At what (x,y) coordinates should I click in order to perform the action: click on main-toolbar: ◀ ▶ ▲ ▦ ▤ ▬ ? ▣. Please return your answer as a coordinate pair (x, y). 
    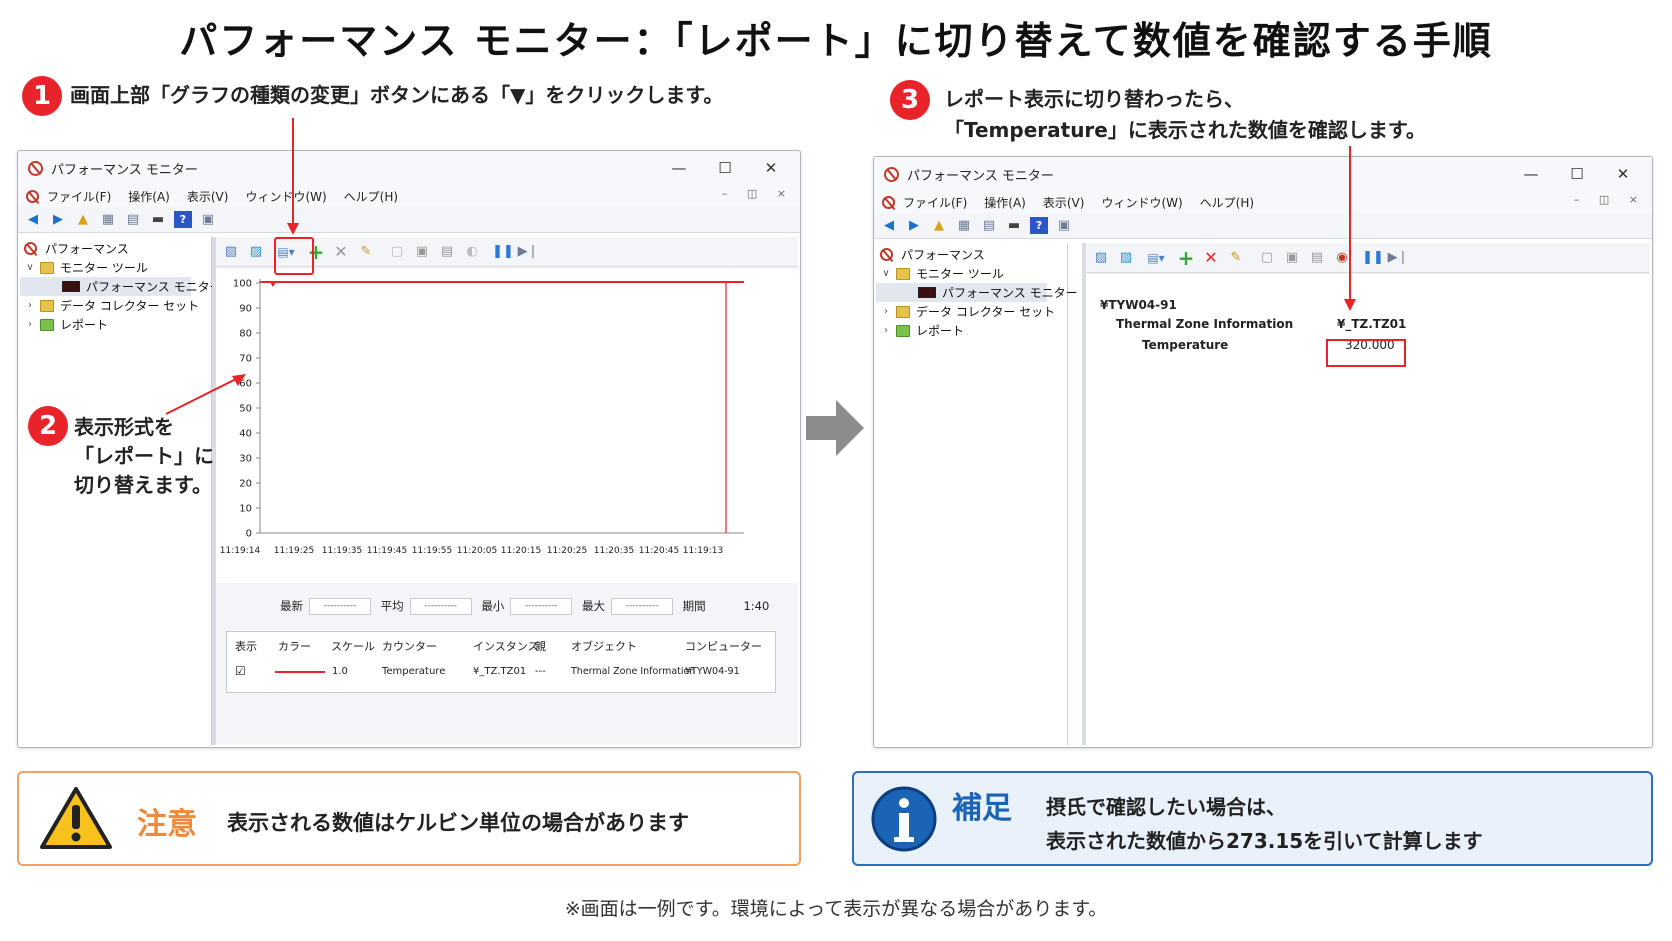
    Looking at the image, I should click on (1263, 226).